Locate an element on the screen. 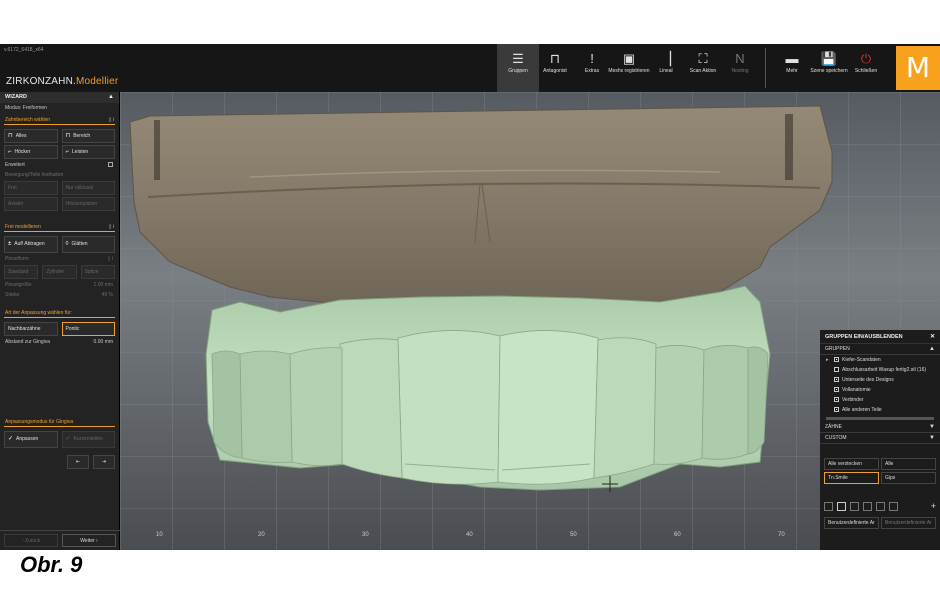 This screenshot has height=600, width=940. add-icon: + is located at coordinates (933, 506).